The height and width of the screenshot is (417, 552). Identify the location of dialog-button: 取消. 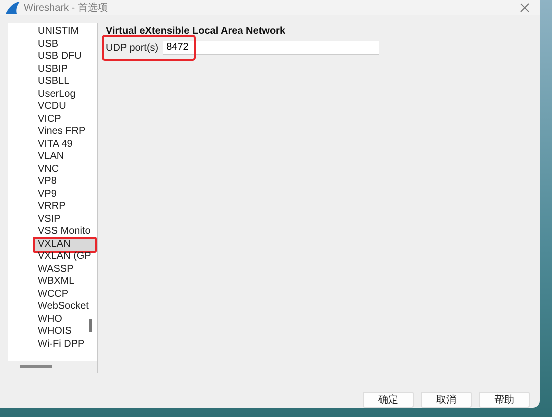
(446, 400).